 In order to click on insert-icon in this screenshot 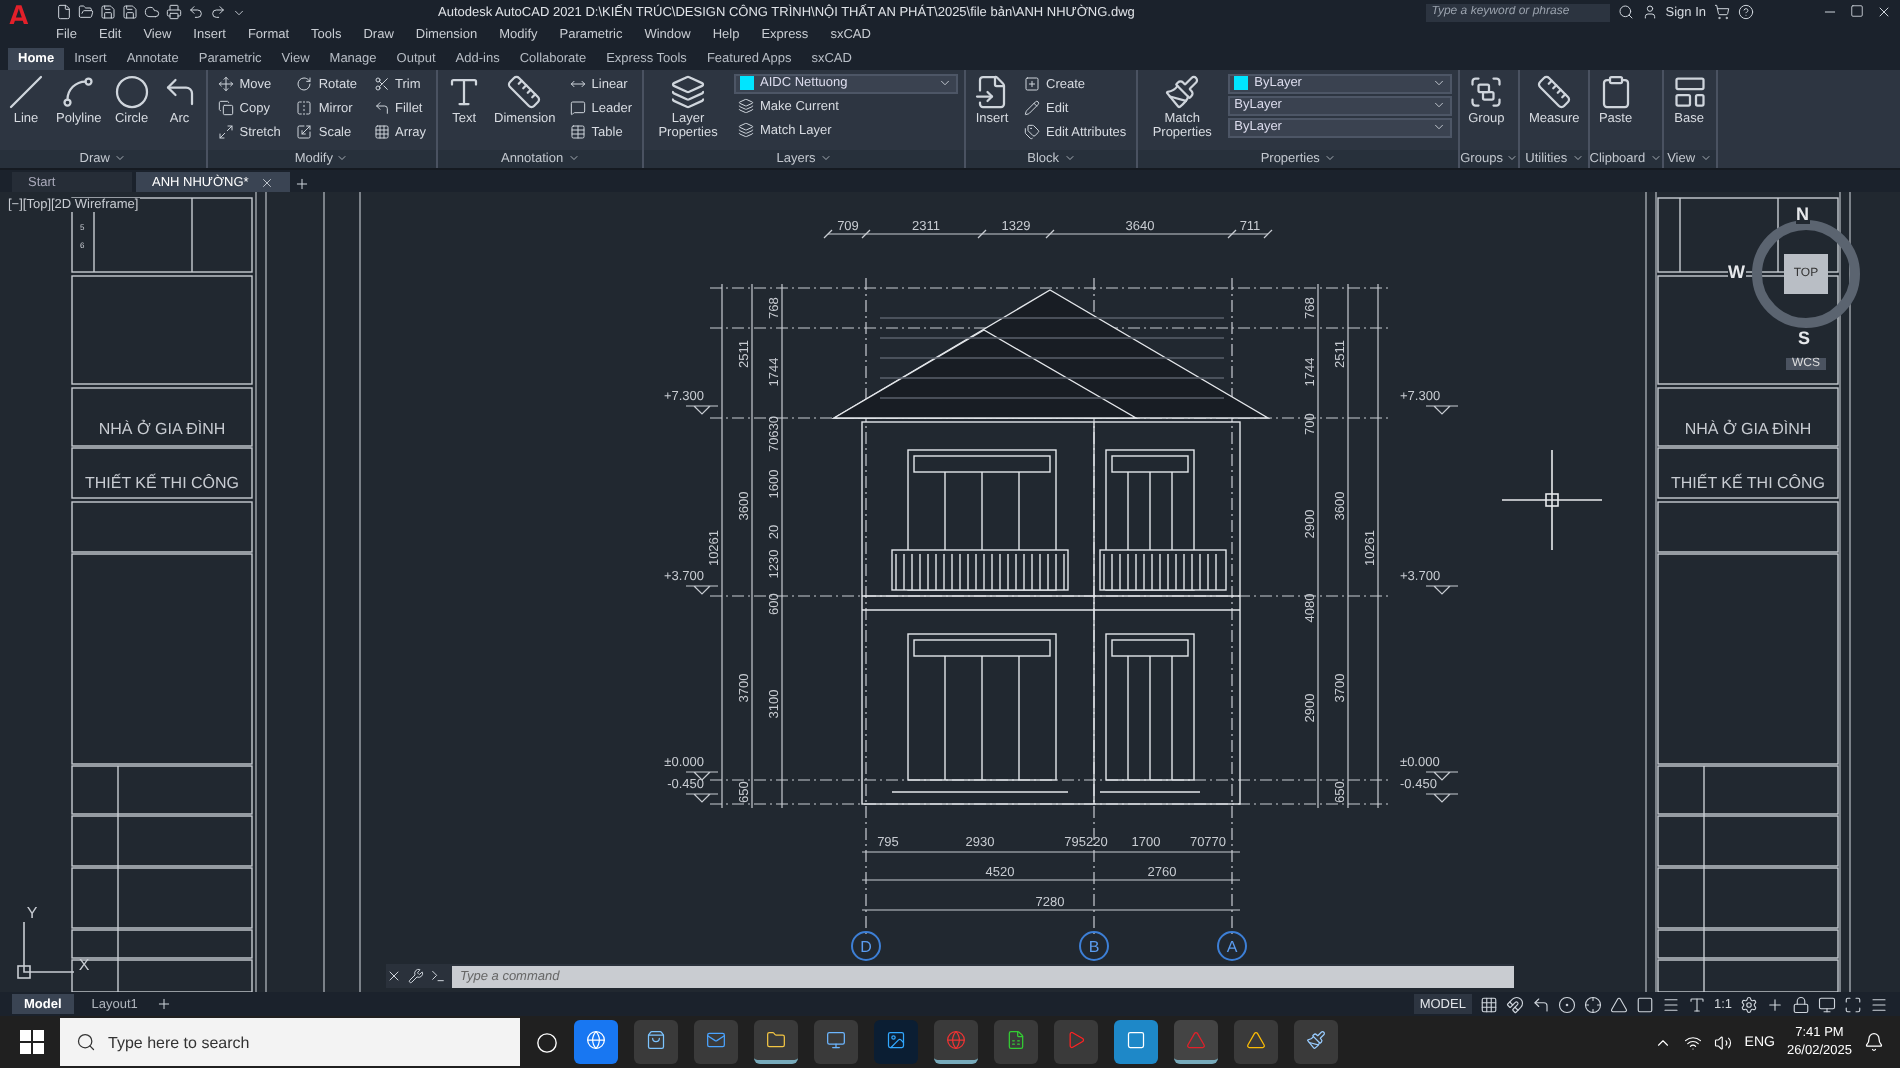, I will do `click(992, 91)`.